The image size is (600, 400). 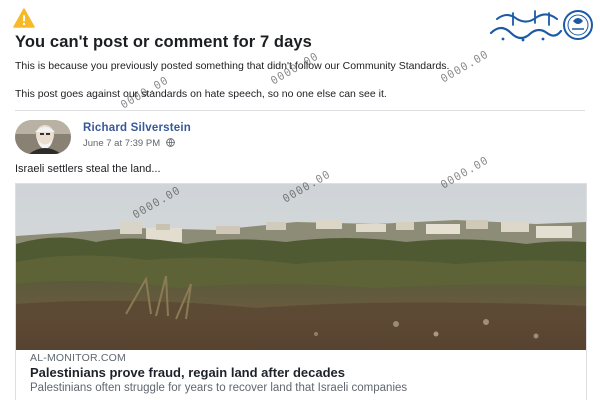 What do you see at coordinates (121, 143) in the screenshot?
I see `post-timestamp: June 7 at 7:39 PM` at bounding box center [121, 143].